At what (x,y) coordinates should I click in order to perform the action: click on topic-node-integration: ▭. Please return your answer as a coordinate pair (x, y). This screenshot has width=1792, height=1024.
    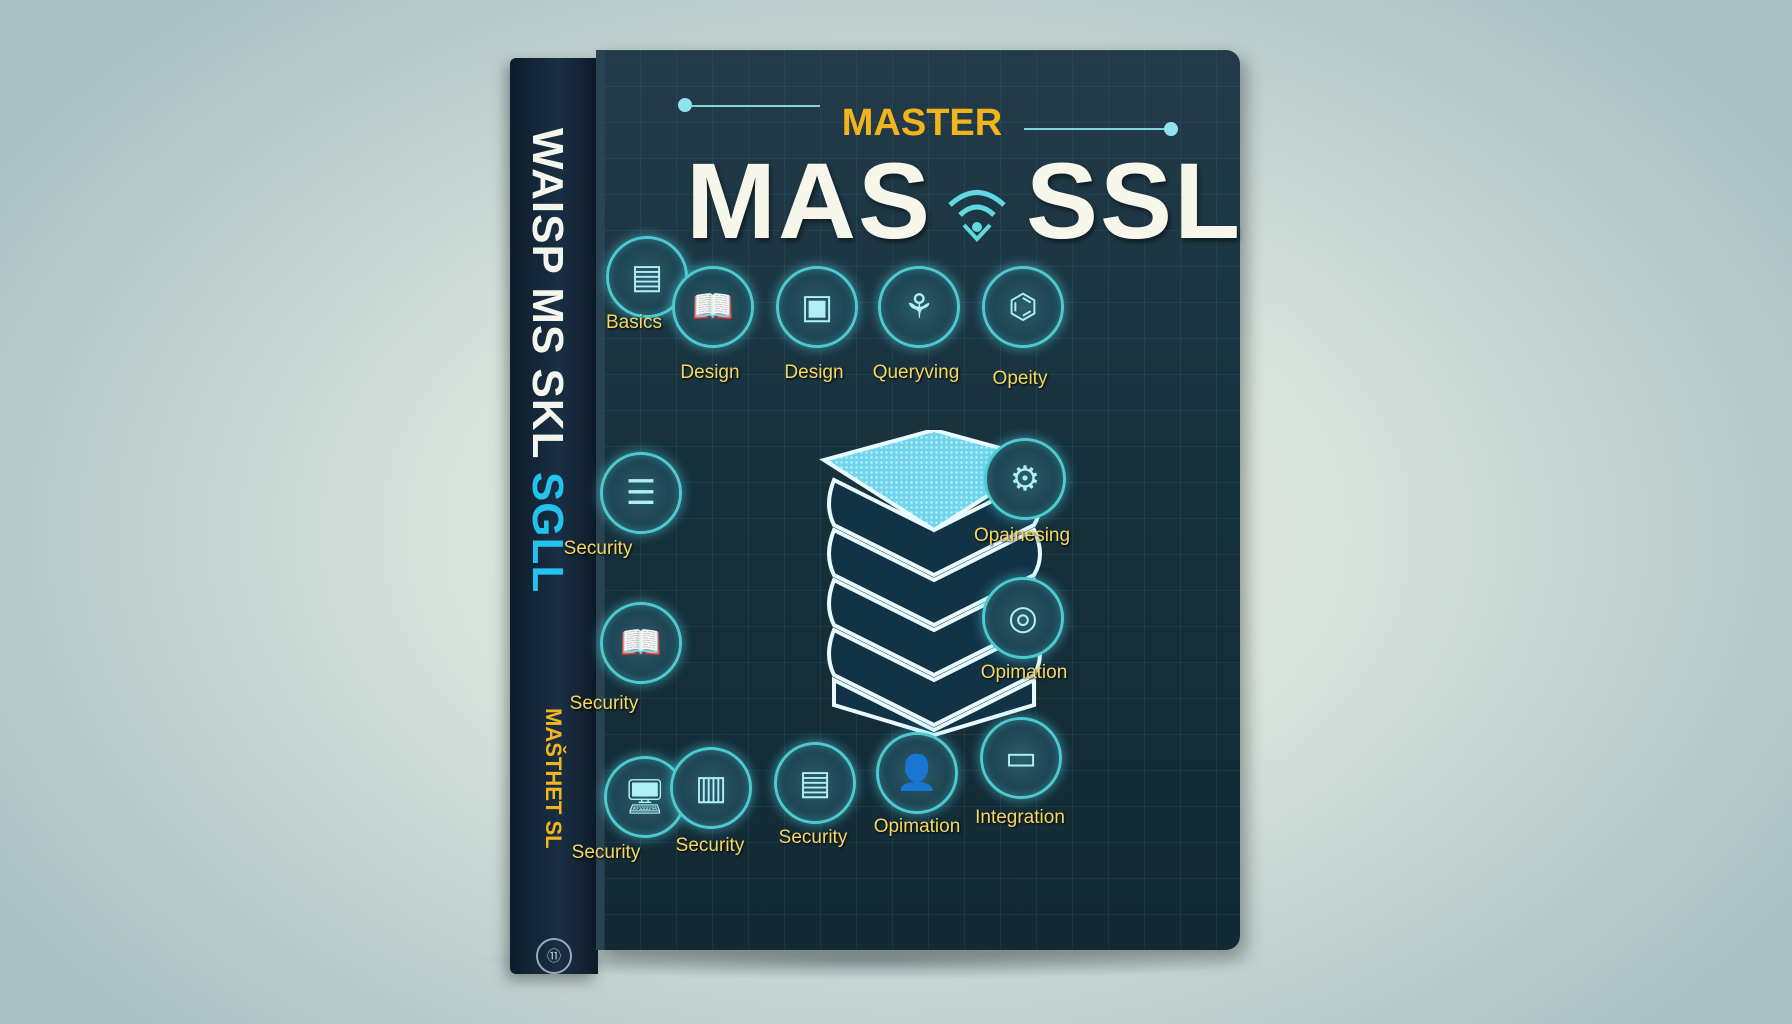
    Looking at the image, I should click on (1021, 758).